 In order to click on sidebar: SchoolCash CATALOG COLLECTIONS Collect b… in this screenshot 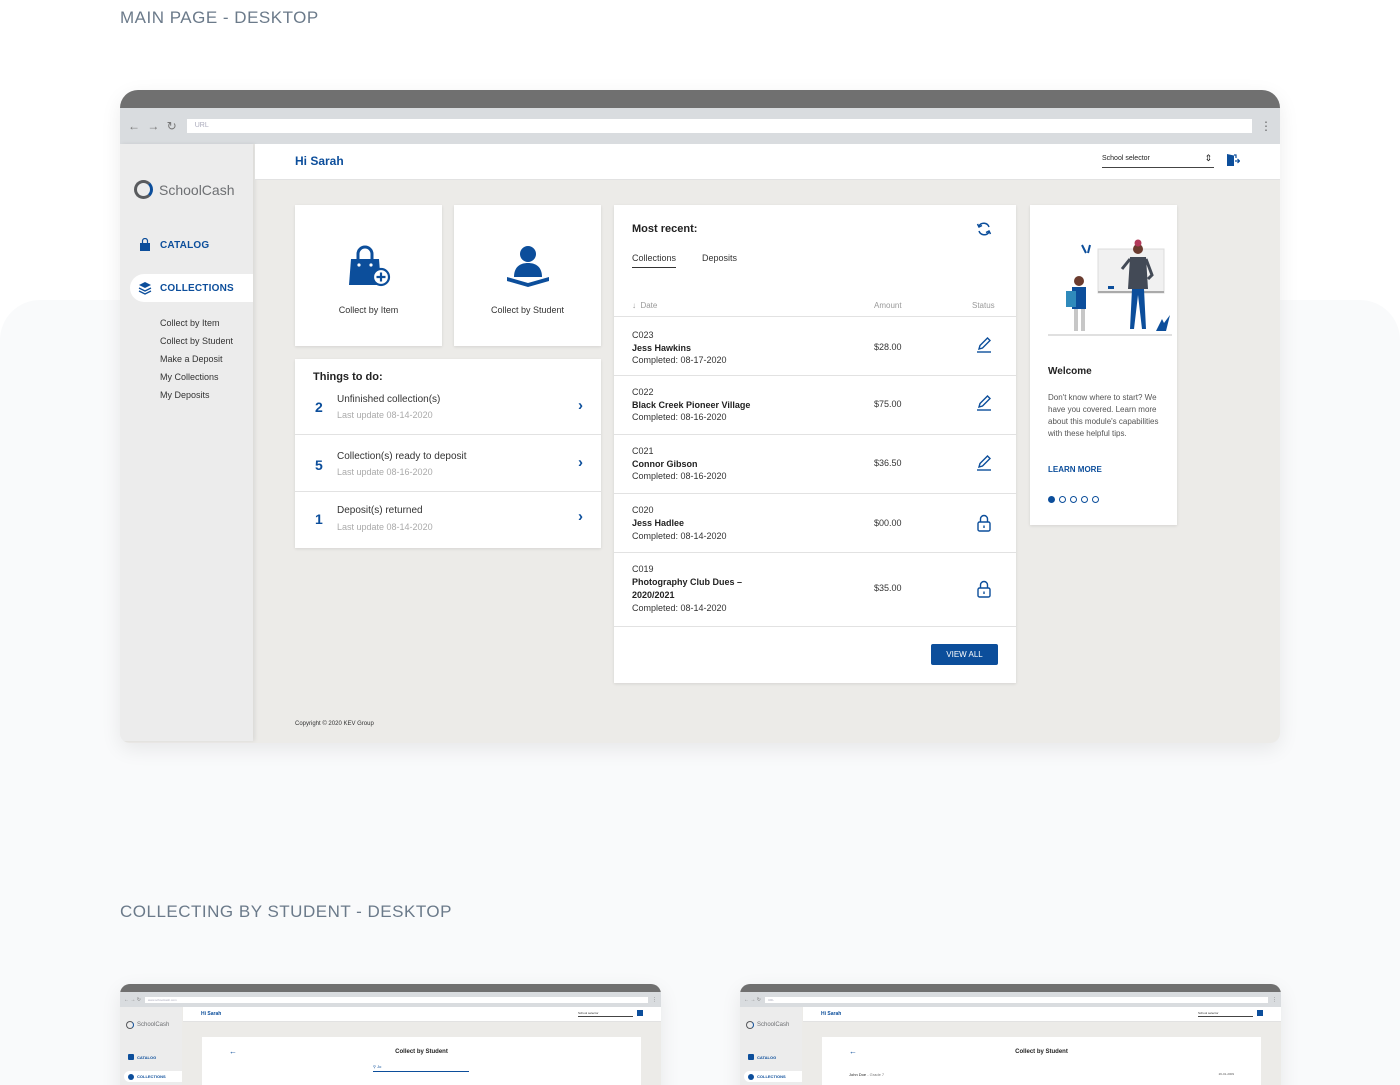, I will do `click(186, 442)`.